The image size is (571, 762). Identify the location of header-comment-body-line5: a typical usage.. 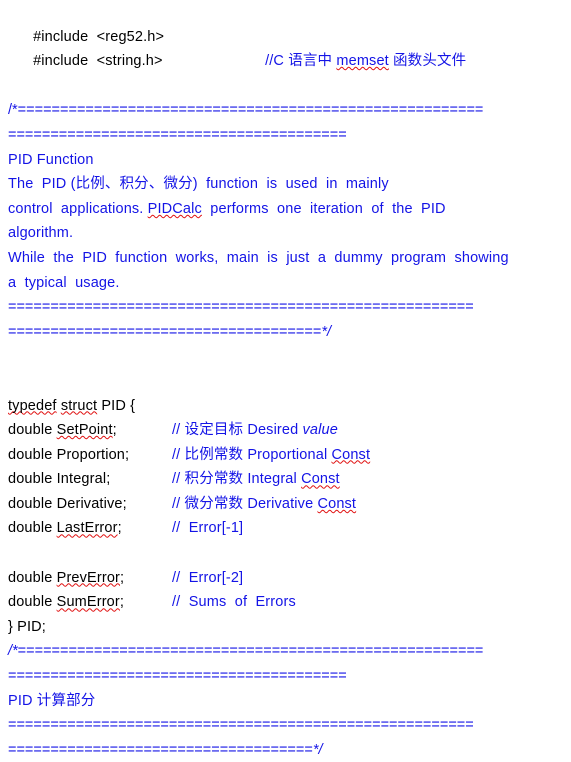
(64, 282).